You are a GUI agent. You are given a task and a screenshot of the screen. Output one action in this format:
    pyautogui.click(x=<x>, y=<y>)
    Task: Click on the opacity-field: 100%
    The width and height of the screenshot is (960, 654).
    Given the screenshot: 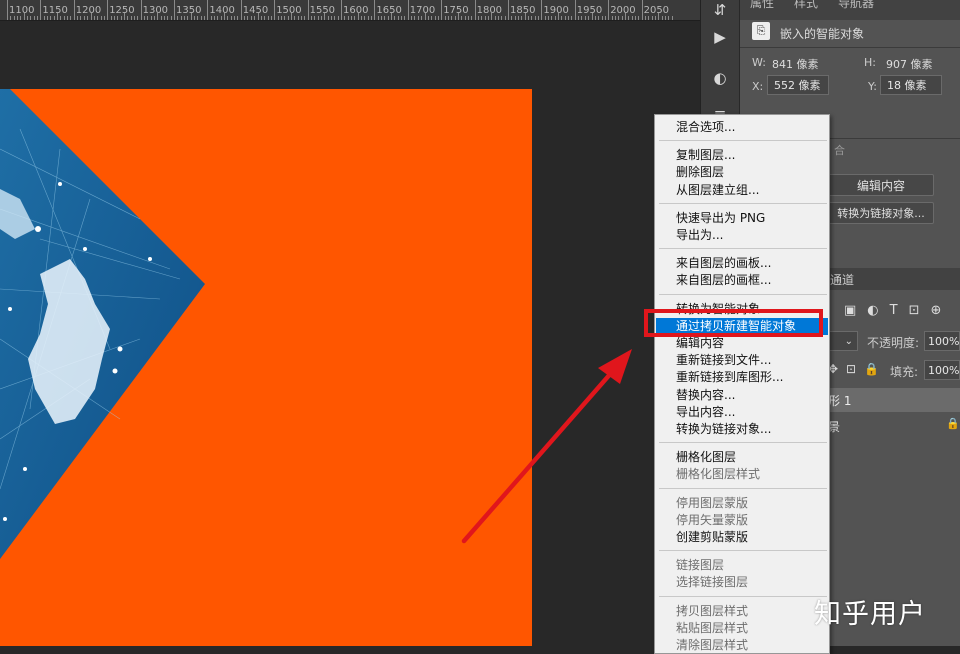 What is the action you would take?
    pyautogui.click(x=942, y=341)
    